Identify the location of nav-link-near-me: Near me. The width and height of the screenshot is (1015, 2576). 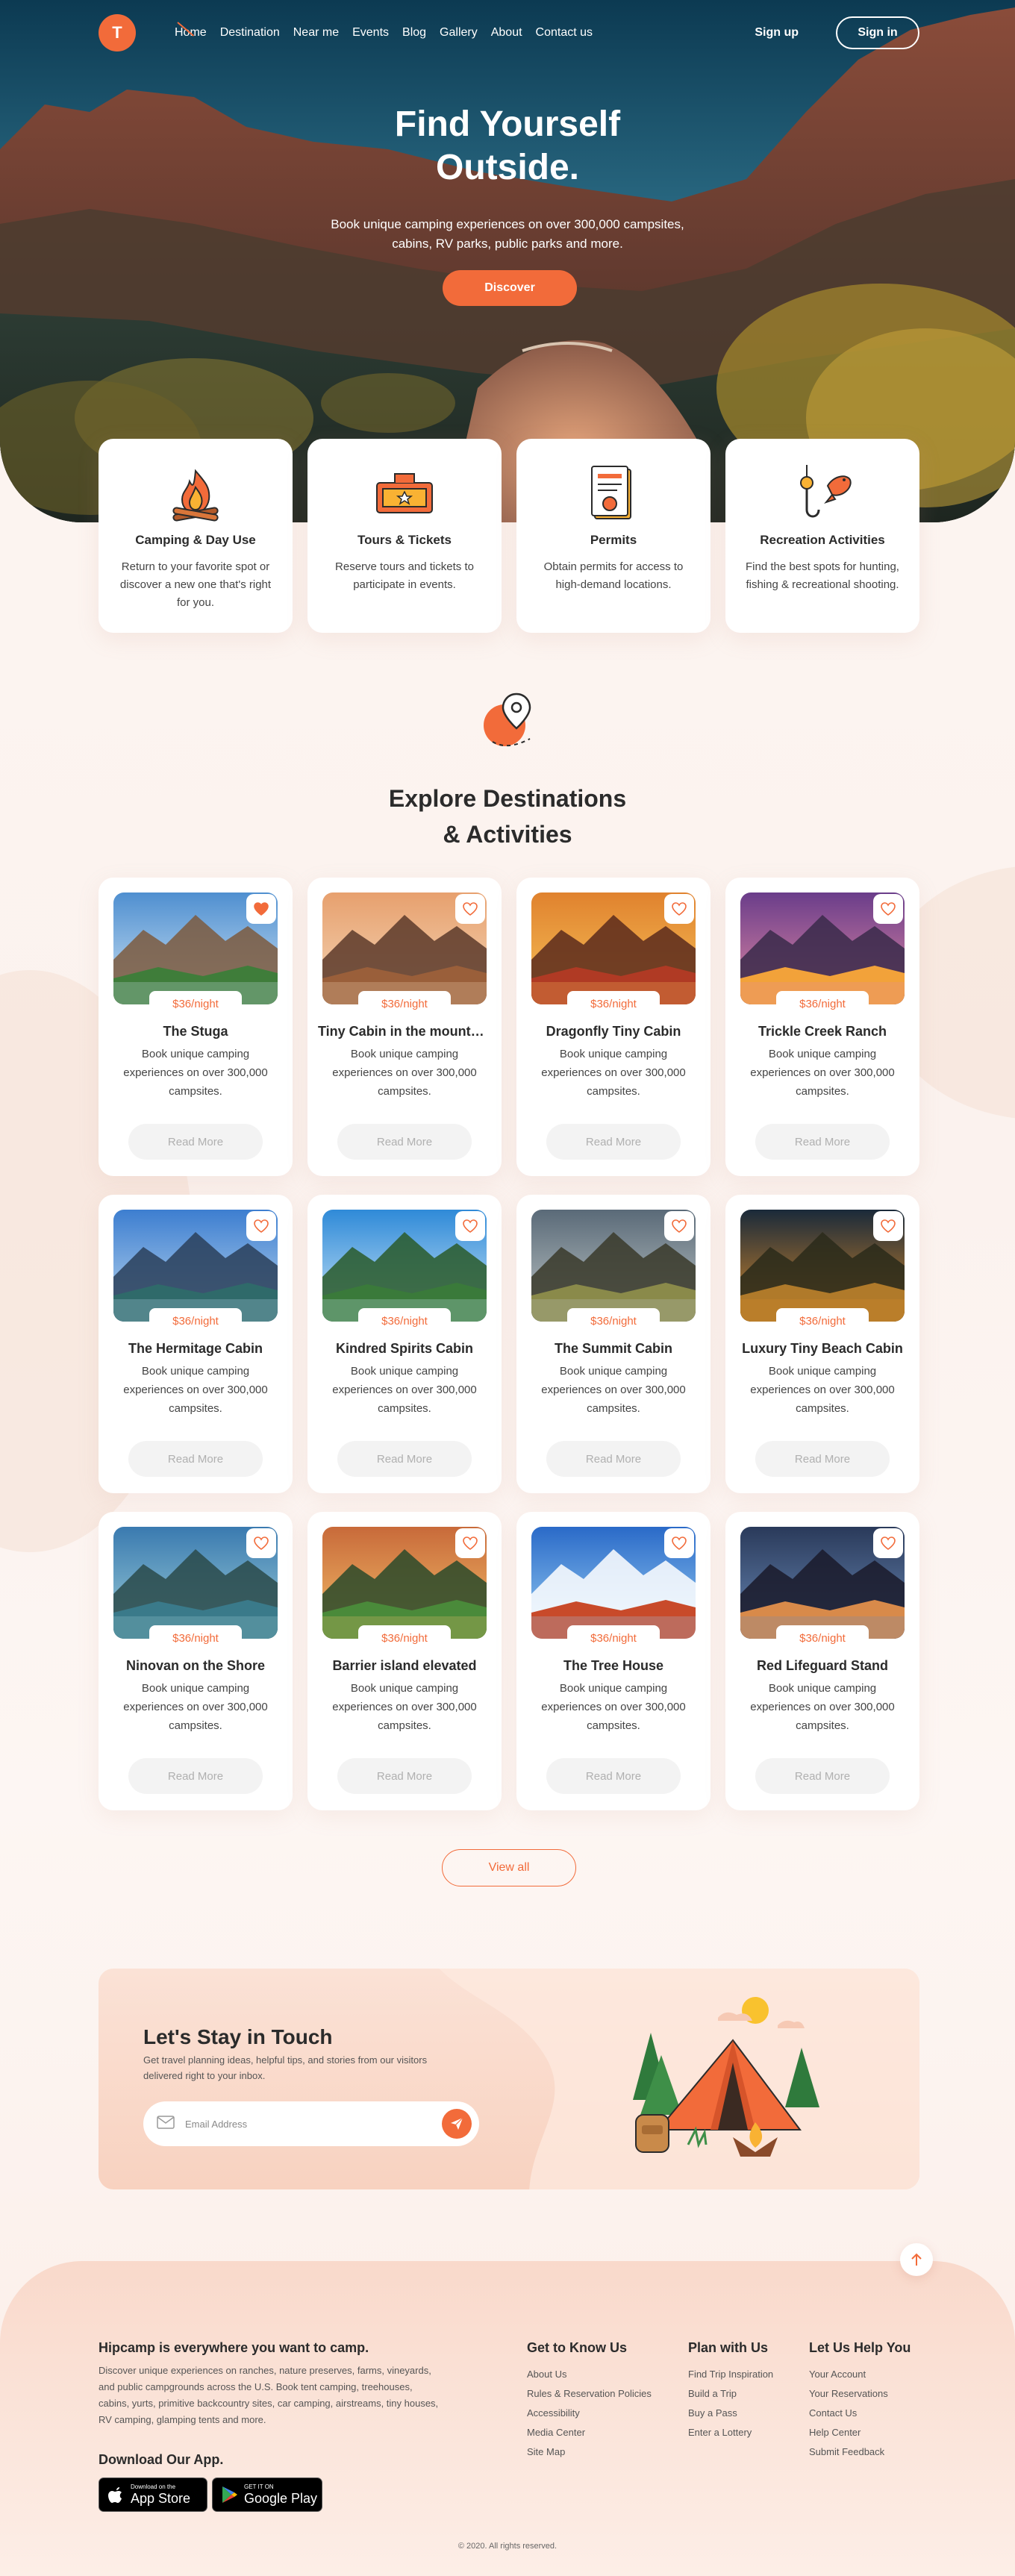
(316, 33).